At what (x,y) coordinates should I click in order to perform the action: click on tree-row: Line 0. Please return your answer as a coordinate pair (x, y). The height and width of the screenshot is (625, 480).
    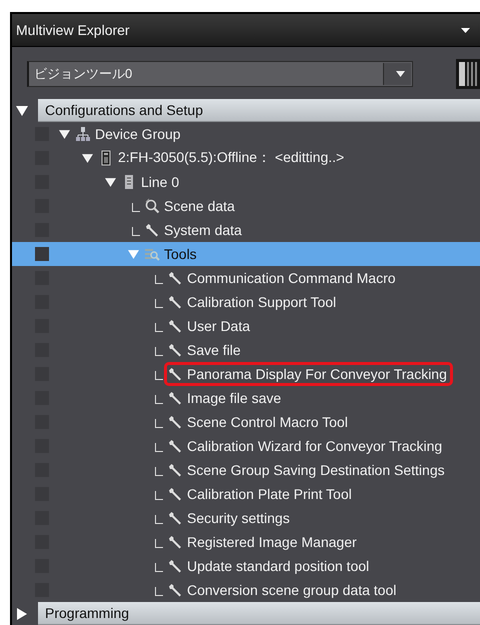
    Looking at the image, I should click on (246, 182).